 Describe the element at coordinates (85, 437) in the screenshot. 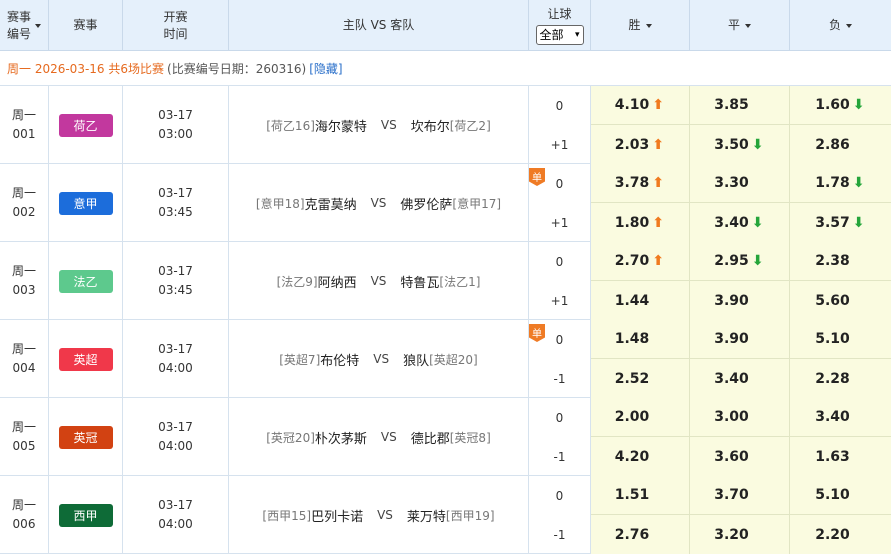

I see `league-badge: 英冠` at that location.